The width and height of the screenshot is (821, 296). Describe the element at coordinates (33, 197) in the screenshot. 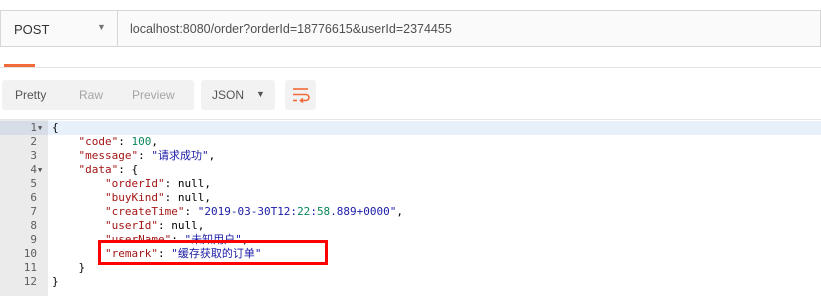

I see `line-number: 6` at that location.